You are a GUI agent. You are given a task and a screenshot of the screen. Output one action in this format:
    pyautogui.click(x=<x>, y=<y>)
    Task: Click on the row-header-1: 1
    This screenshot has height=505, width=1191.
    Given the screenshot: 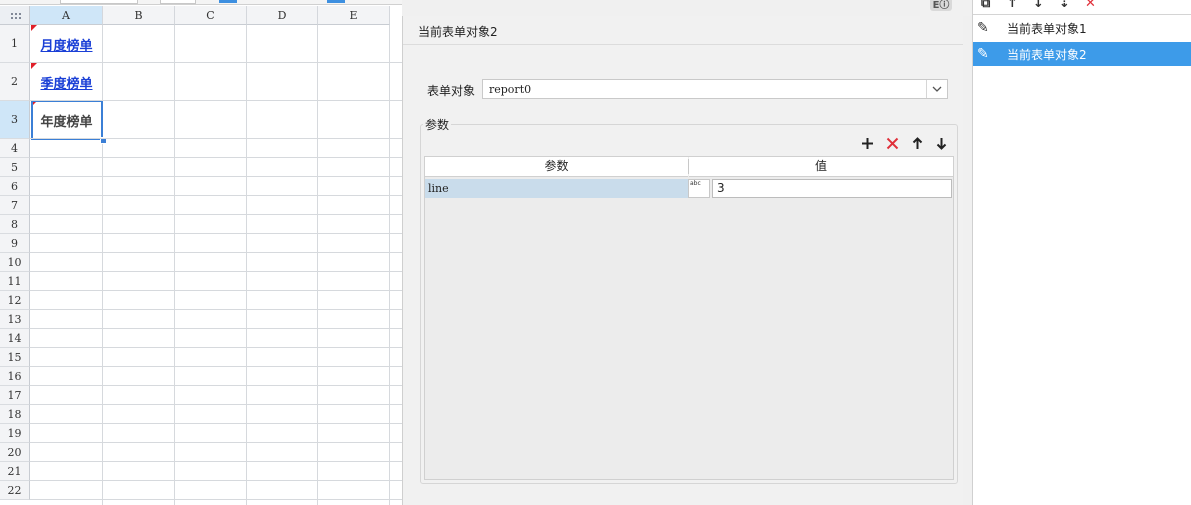 What is the action you would take?
    pyautogui.click(x=15, y=44)
    